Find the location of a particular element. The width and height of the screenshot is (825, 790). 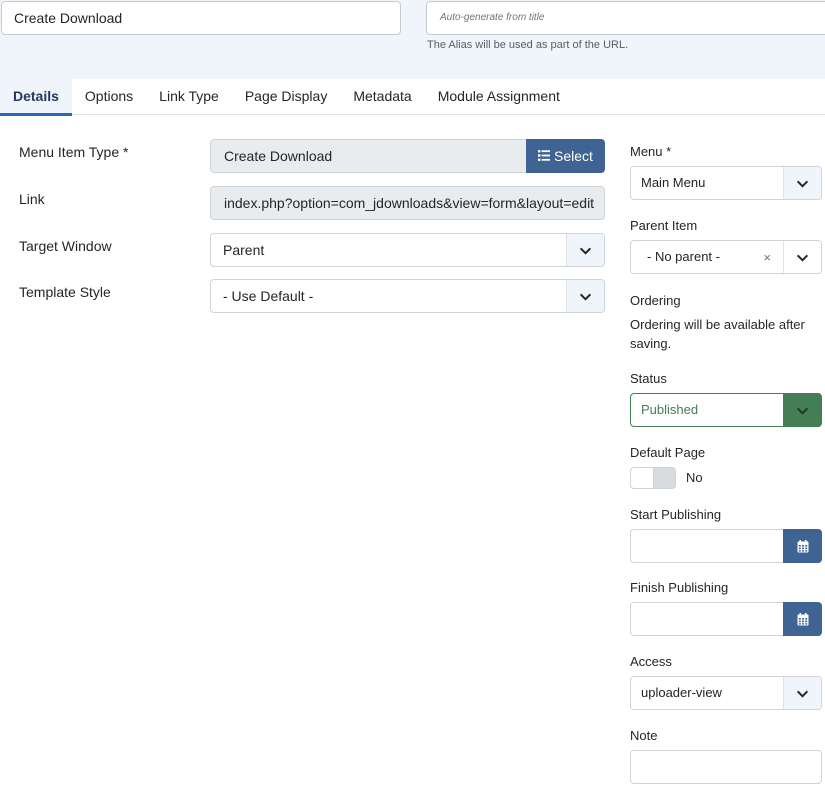

start-publishing-label: Start Publishing is located at coordinates (676, 514).